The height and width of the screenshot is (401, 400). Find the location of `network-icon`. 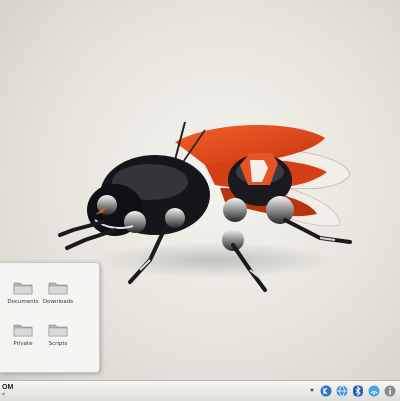

network-icon is located at coordinates (374, 391).